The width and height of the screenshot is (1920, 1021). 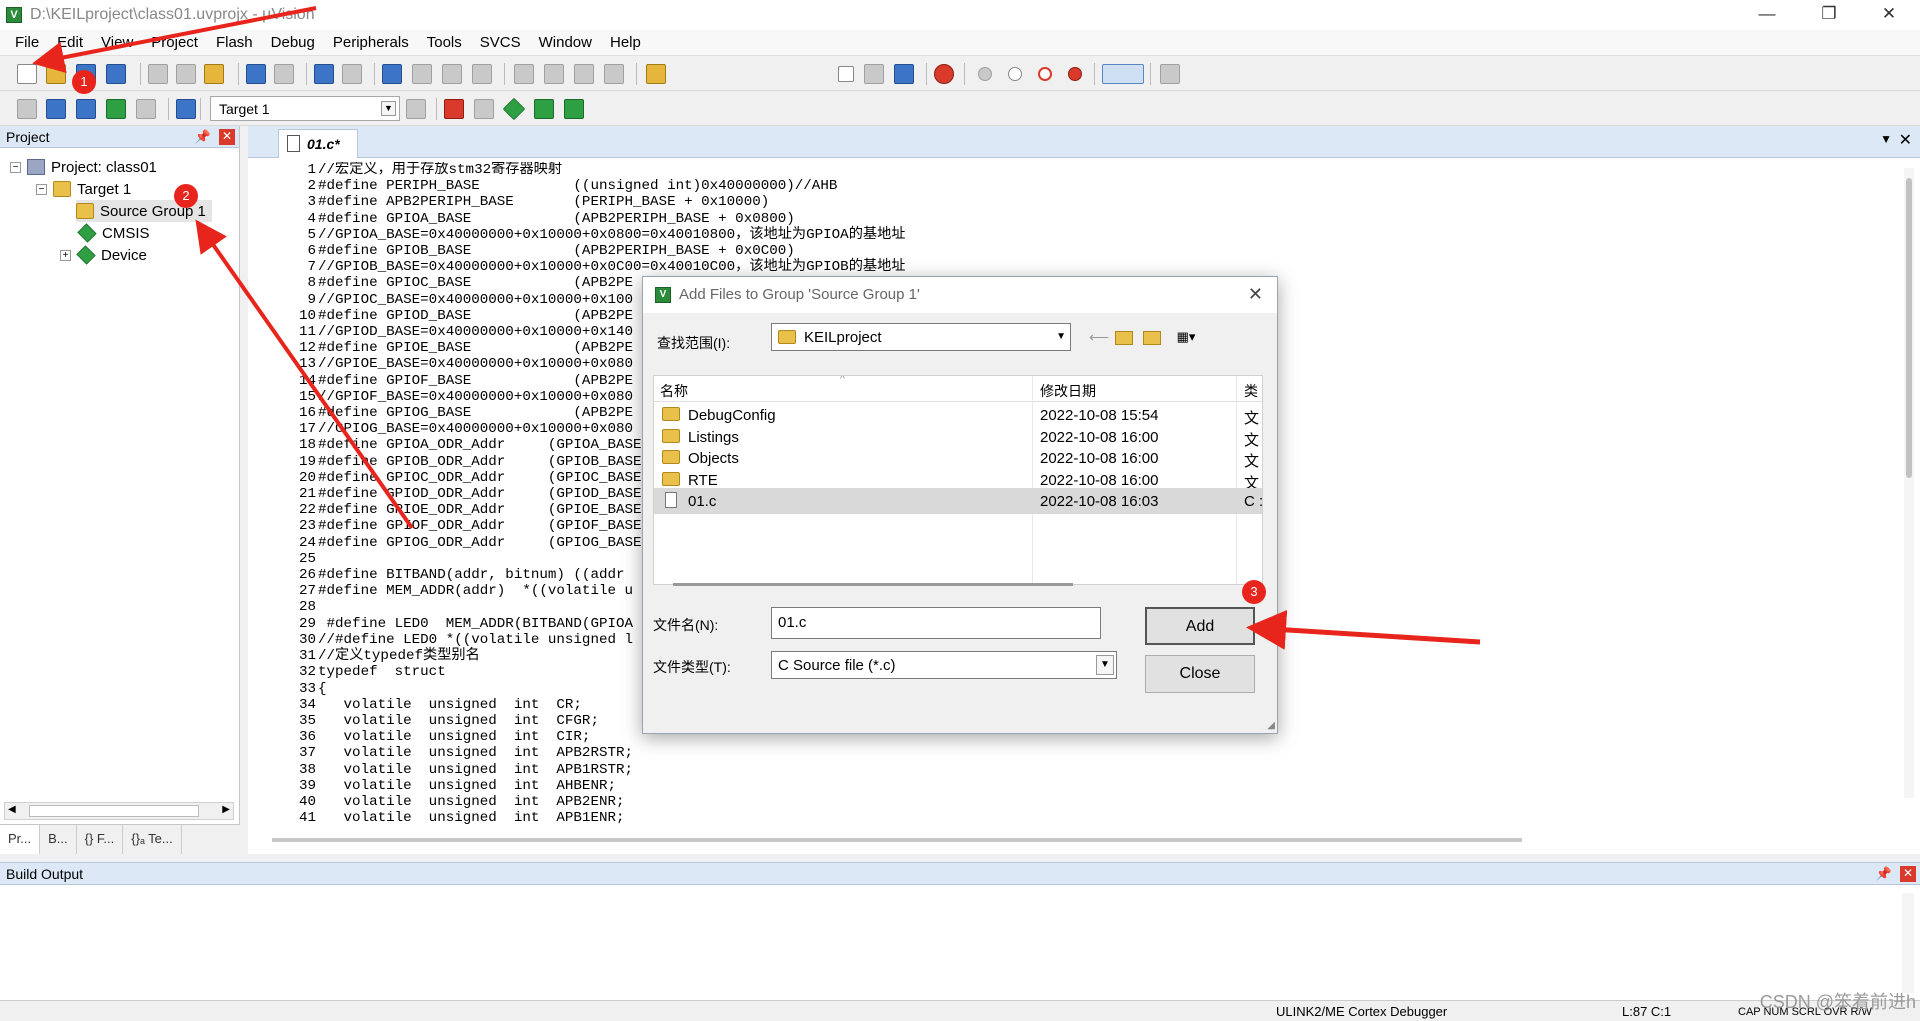 I want to click on line-number: 8, so click(x=311, y=283).